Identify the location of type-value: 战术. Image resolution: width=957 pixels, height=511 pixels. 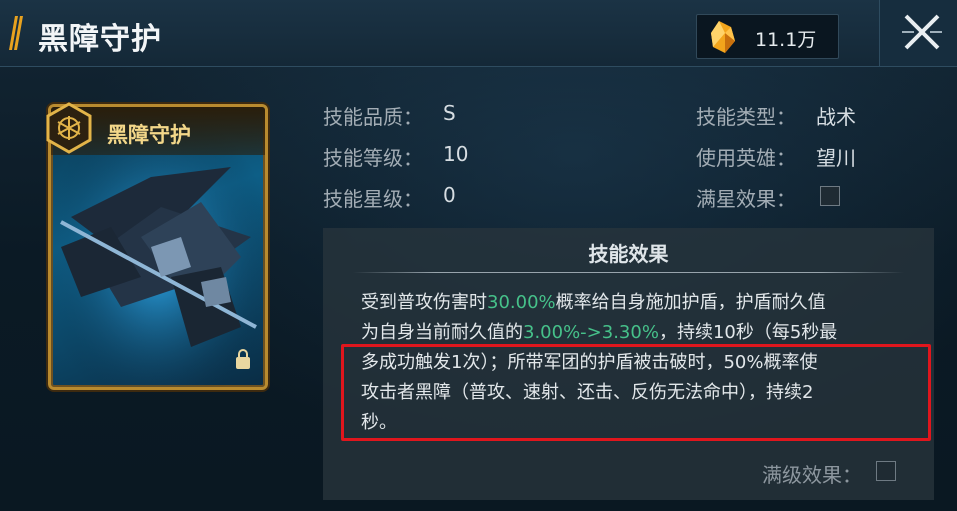
(836, 117).